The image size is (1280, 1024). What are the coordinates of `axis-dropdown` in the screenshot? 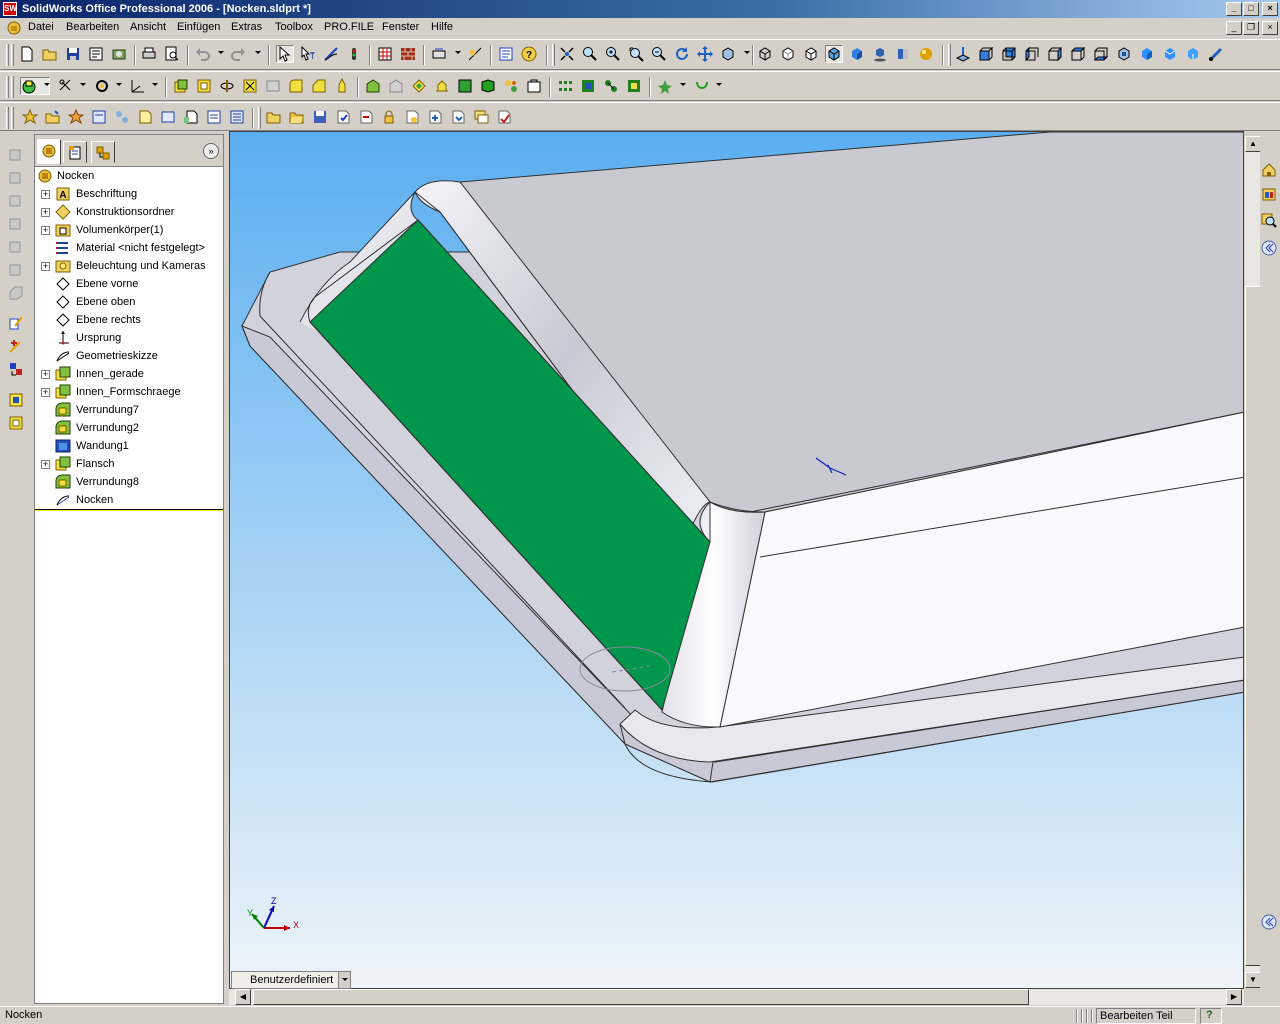 It's located at (155, 84).